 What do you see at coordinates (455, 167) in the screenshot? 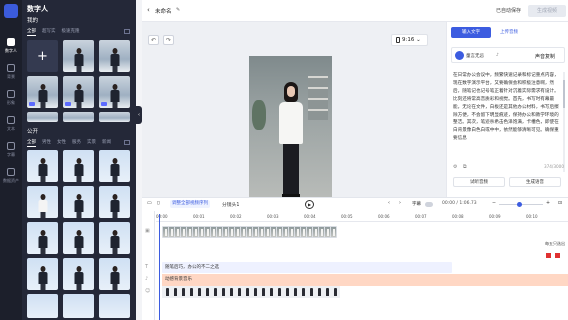
I see `settings-icon: ⚙` at bounding box center [455, 167].